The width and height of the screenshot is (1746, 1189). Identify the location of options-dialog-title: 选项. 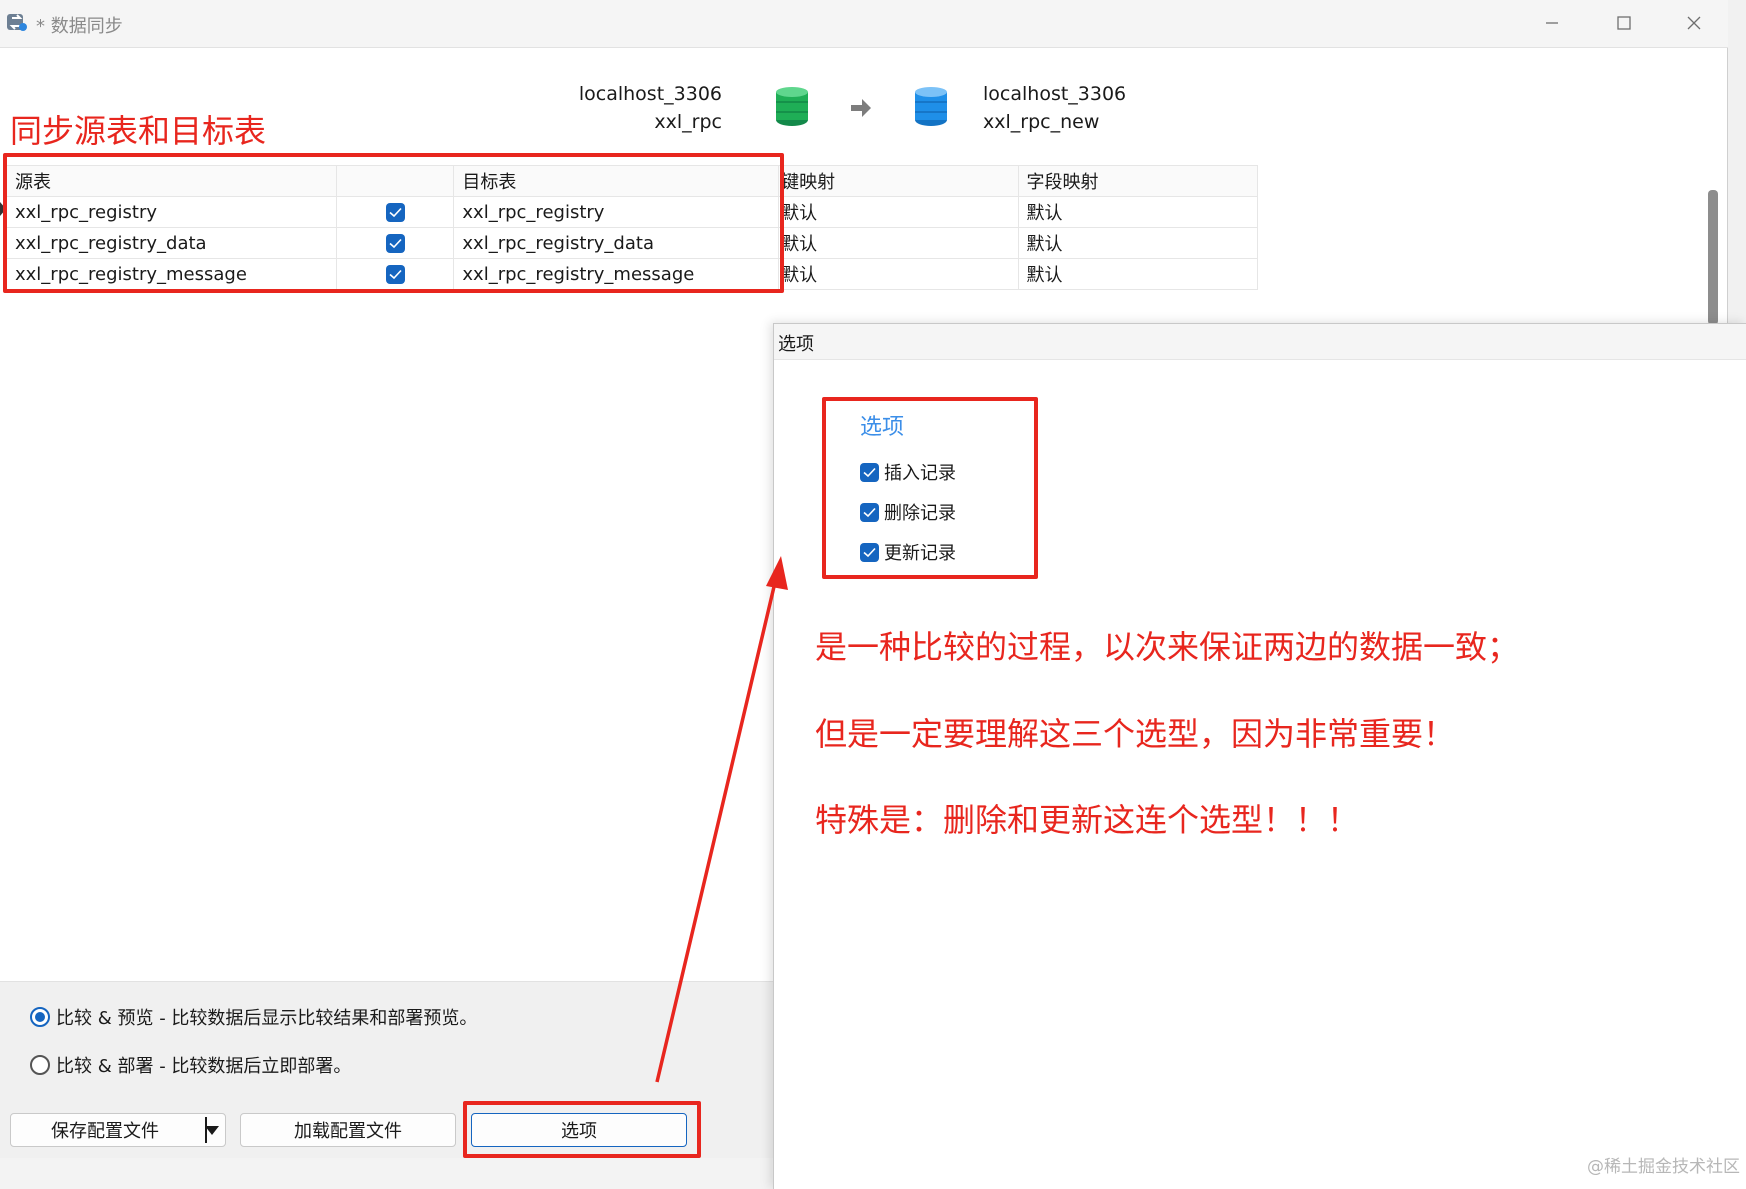
(796, 344).